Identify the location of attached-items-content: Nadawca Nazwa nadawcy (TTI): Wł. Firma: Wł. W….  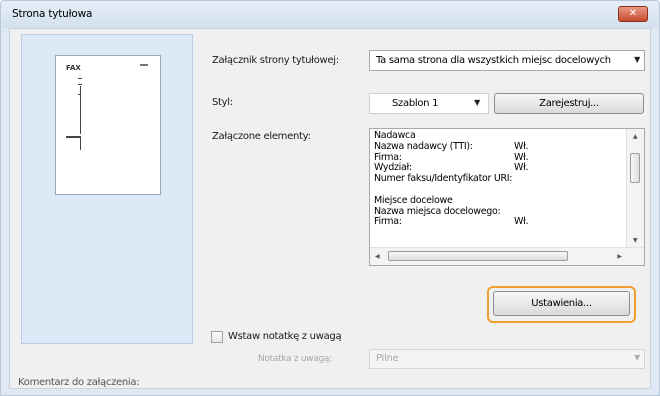
(498, 179).